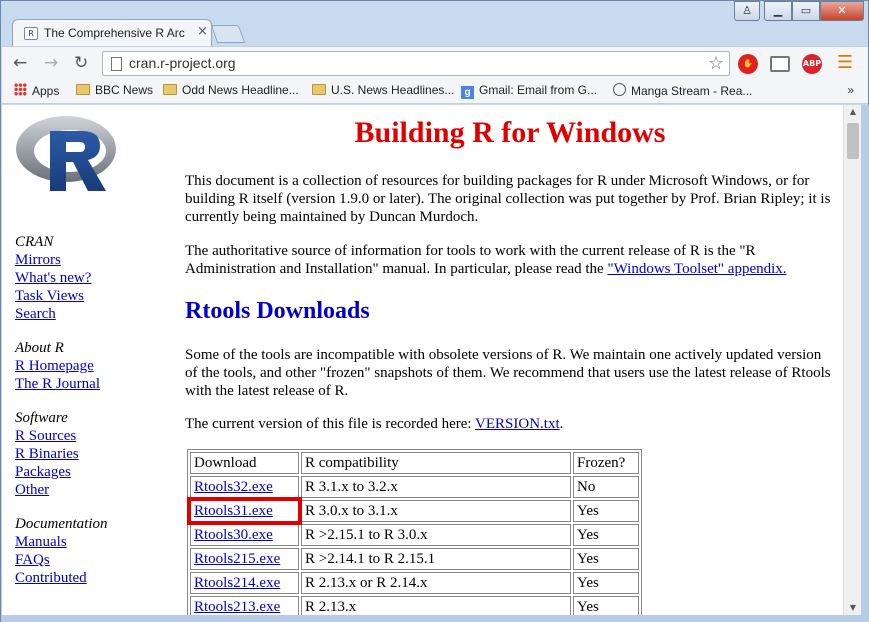 The image size is (869, 622). What do you see at coordinates (778, 11) in the screenshot?
I see `minimize-button: ▁` at bounding box center [778, 11].